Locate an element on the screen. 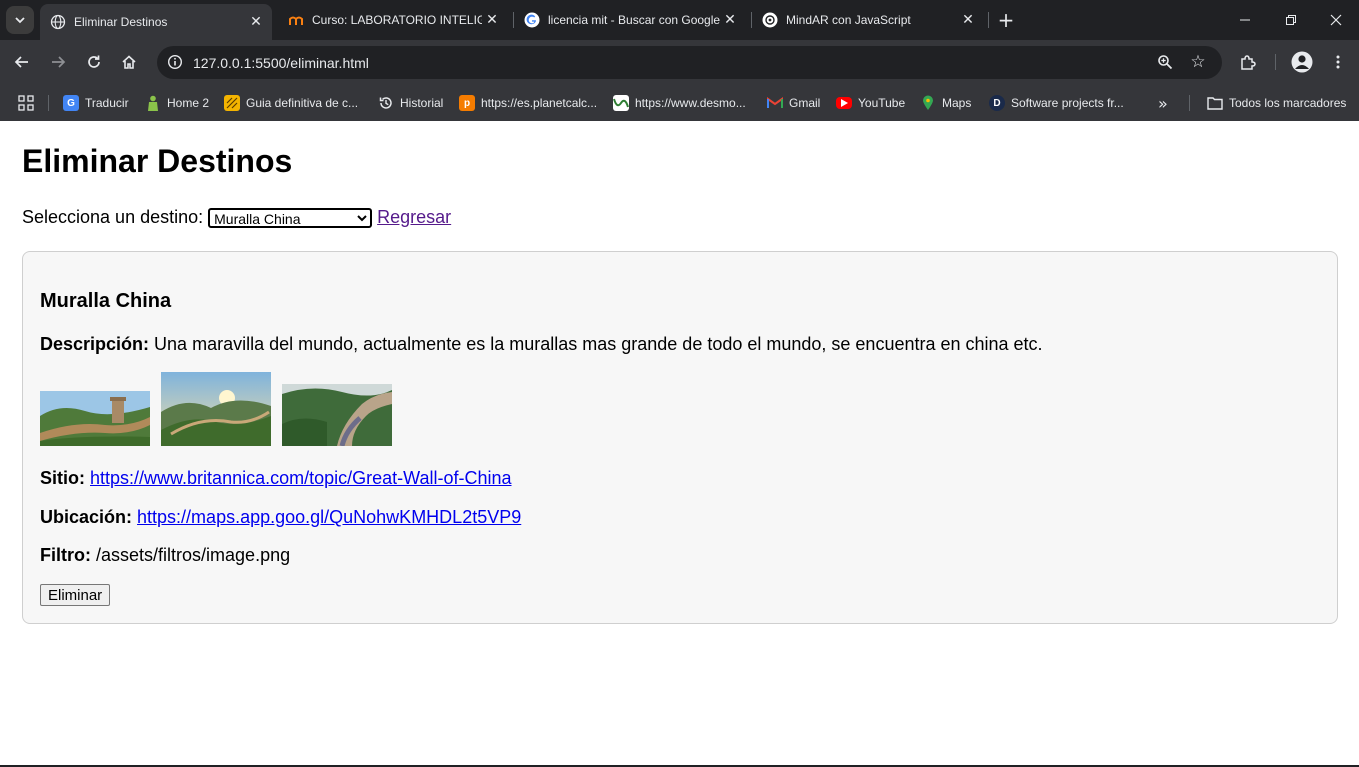 The height and width of the screenshot is (767, 1359). tab-curso-laboratorio: Curso: LABORATORIO INTELIGEN ✕ is located at coordinates (393, 20).